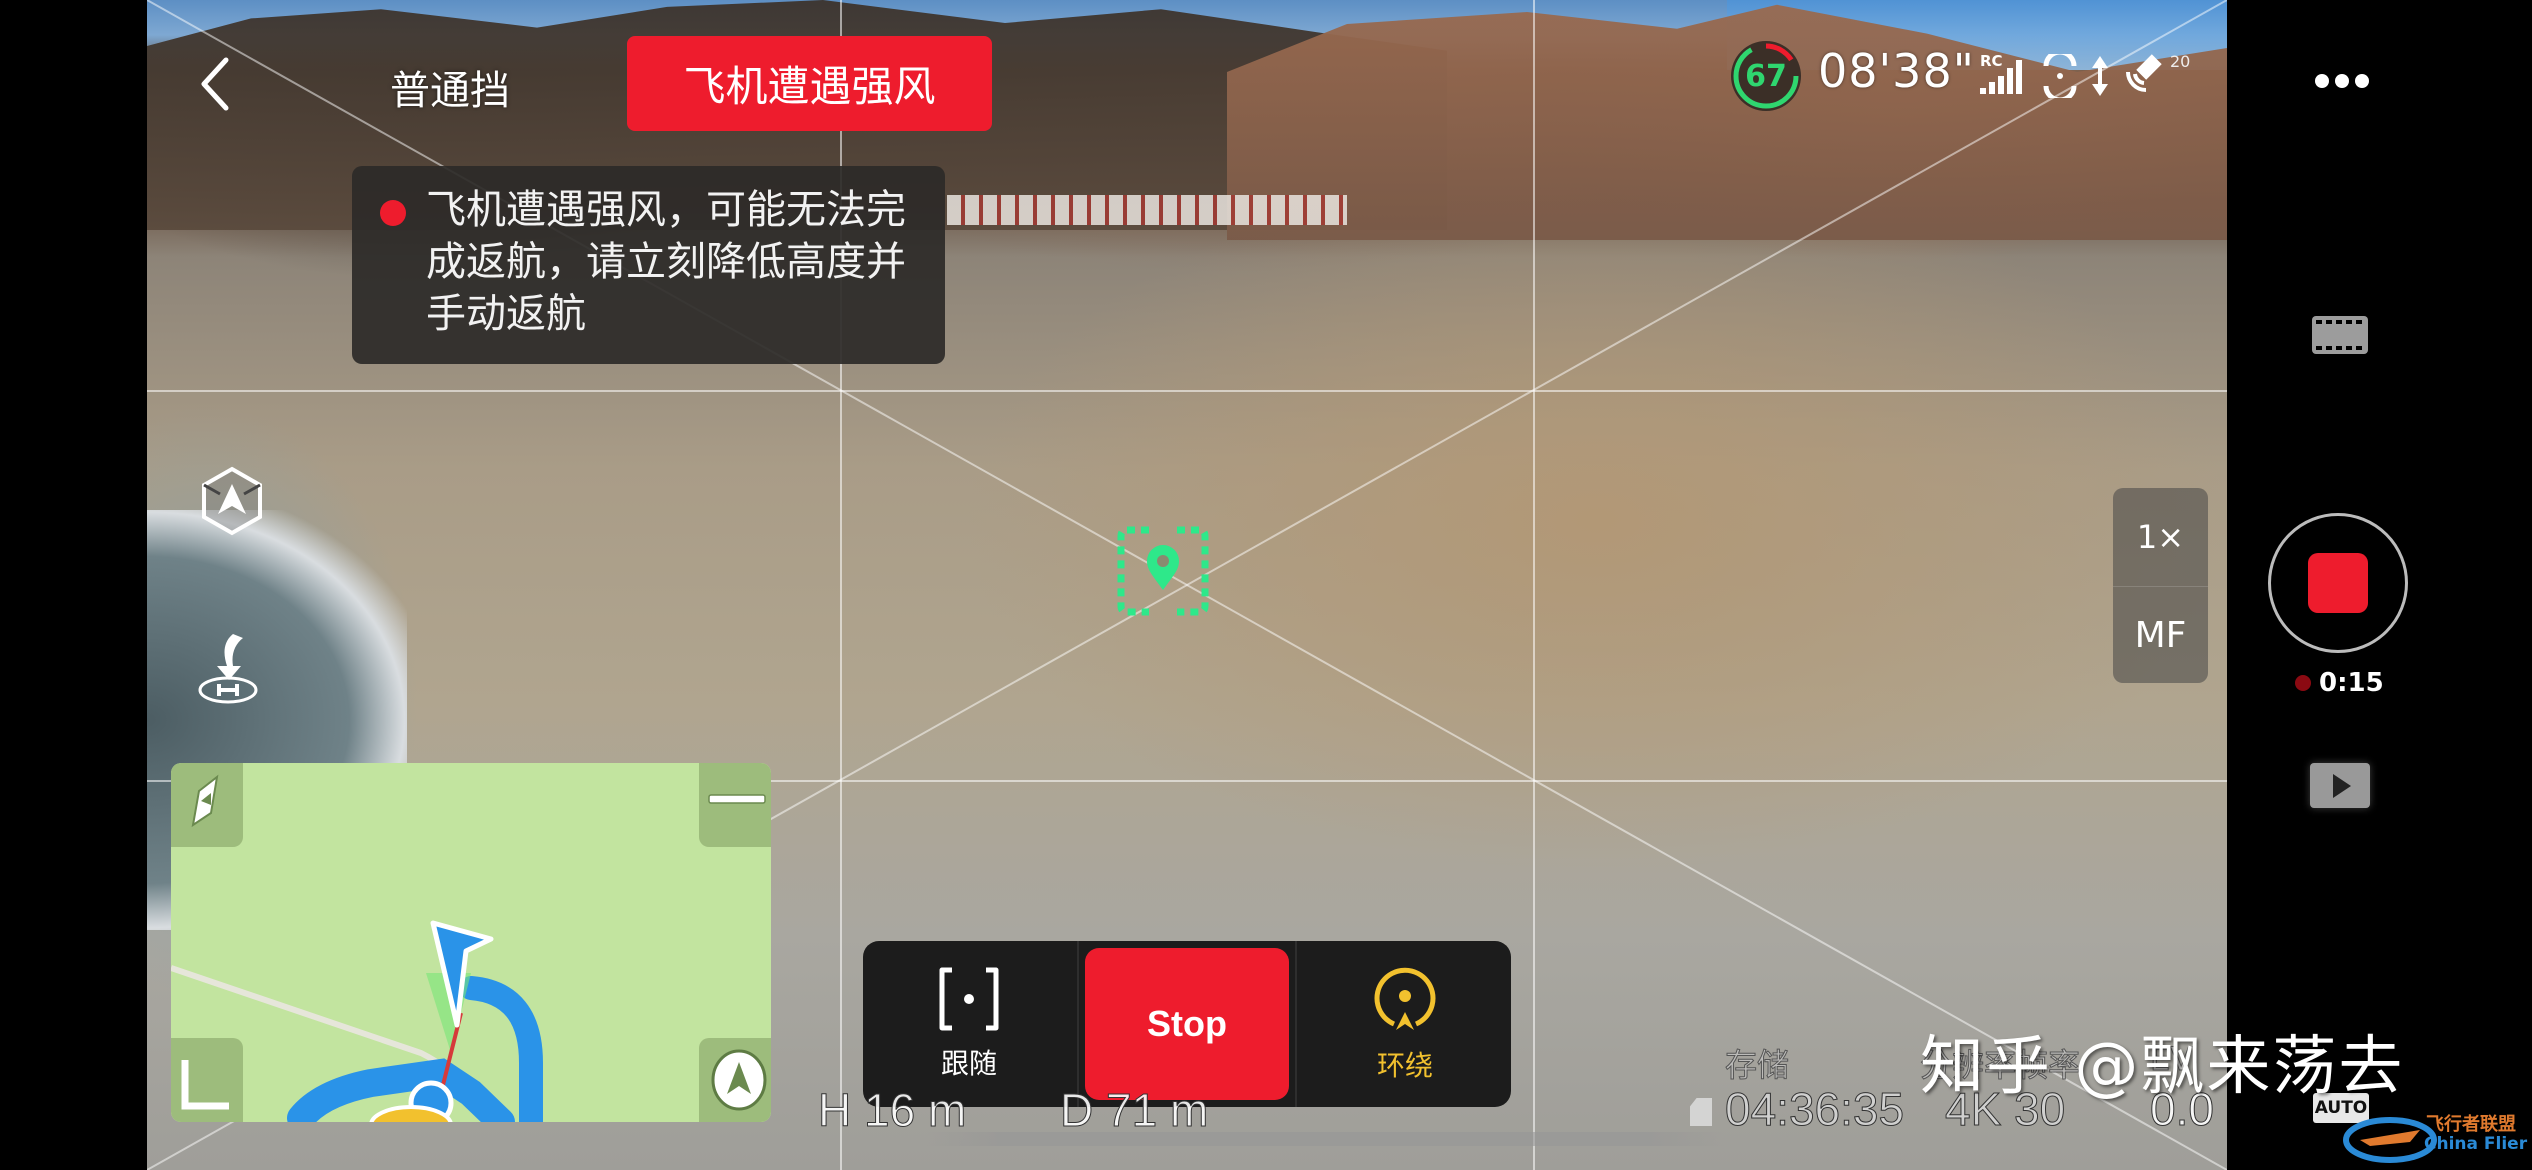  I want to click on storage-label: 存储, so click(1757, 1065).